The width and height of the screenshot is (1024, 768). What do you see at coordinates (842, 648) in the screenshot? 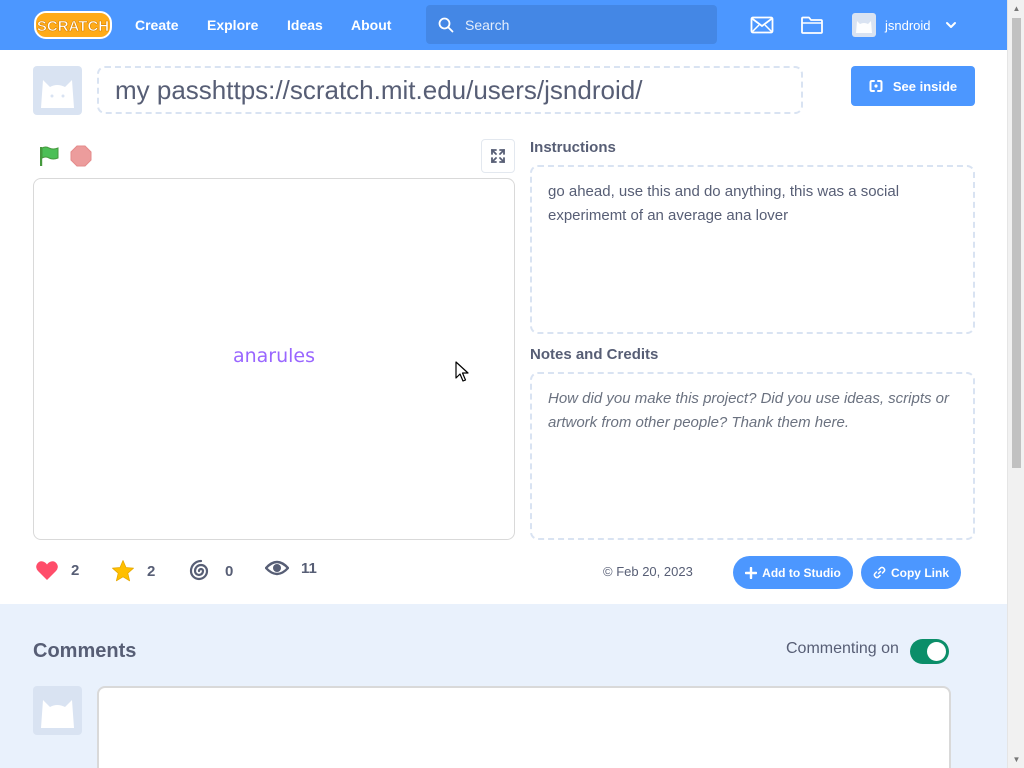
I see `commenting-status-label: Commenting on` at bounding box center [842, 648].